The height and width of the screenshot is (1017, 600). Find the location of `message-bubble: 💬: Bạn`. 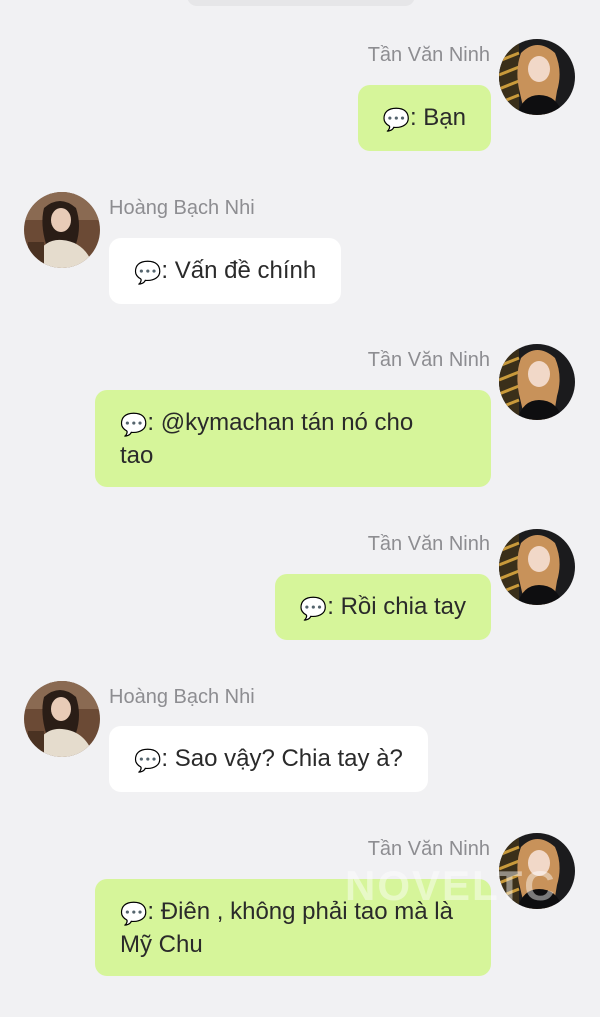

message-bubble: 💬: Bạn is located at coordinates (424, 118).